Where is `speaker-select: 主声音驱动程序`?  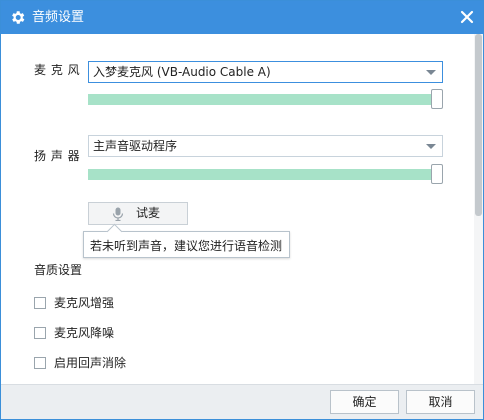
speaker-select: 主声音驱动程序 is located at coordinates (265, 146).